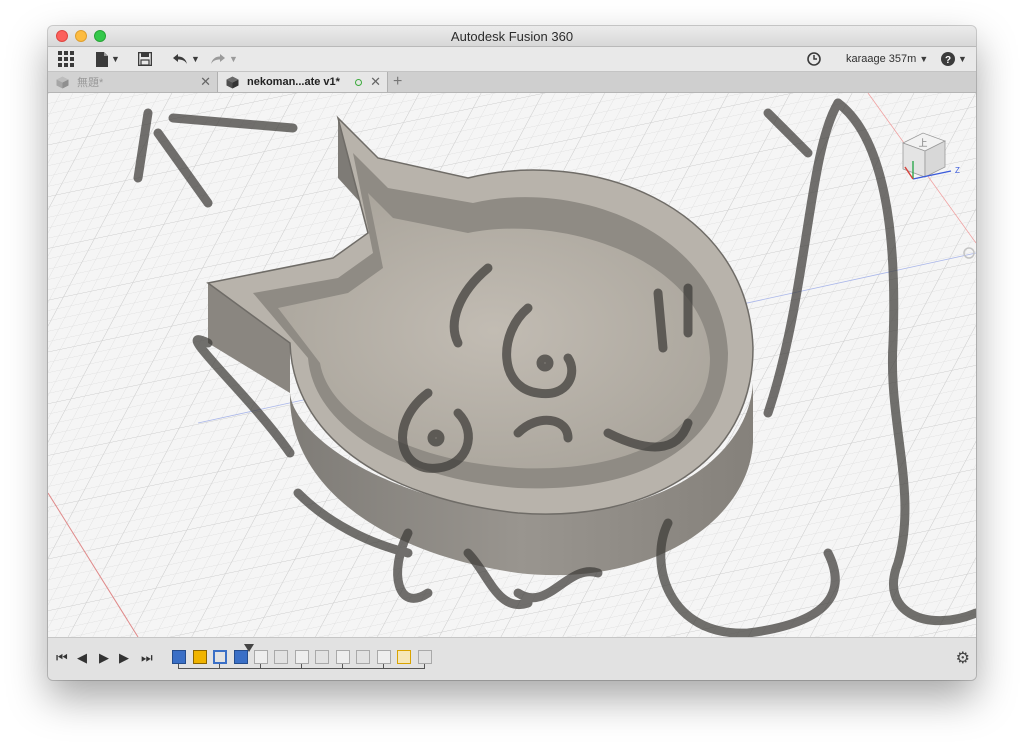 Image resolution: width=1024 pixels, height=748 pixels. Describe the element at coordinates (62, 658) in the screenshot. I see `skip-to-start-icon: ⏮` at that location.